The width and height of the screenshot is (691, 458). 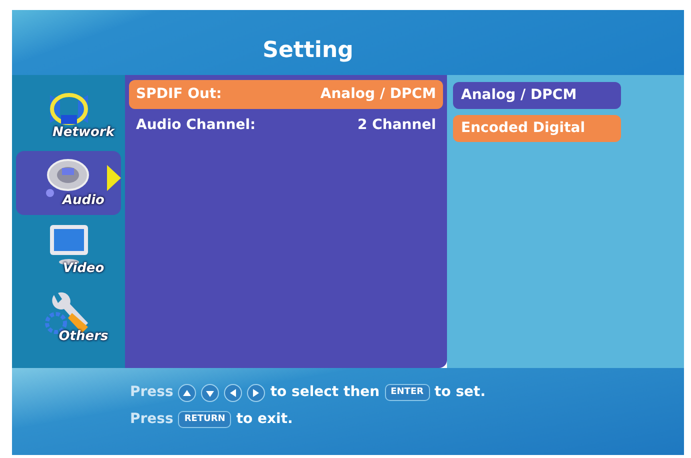 What do you see at coordinates (460, 392) in the screenshot?
I see `footer-text: to set.` at bounding box center [460, 392].